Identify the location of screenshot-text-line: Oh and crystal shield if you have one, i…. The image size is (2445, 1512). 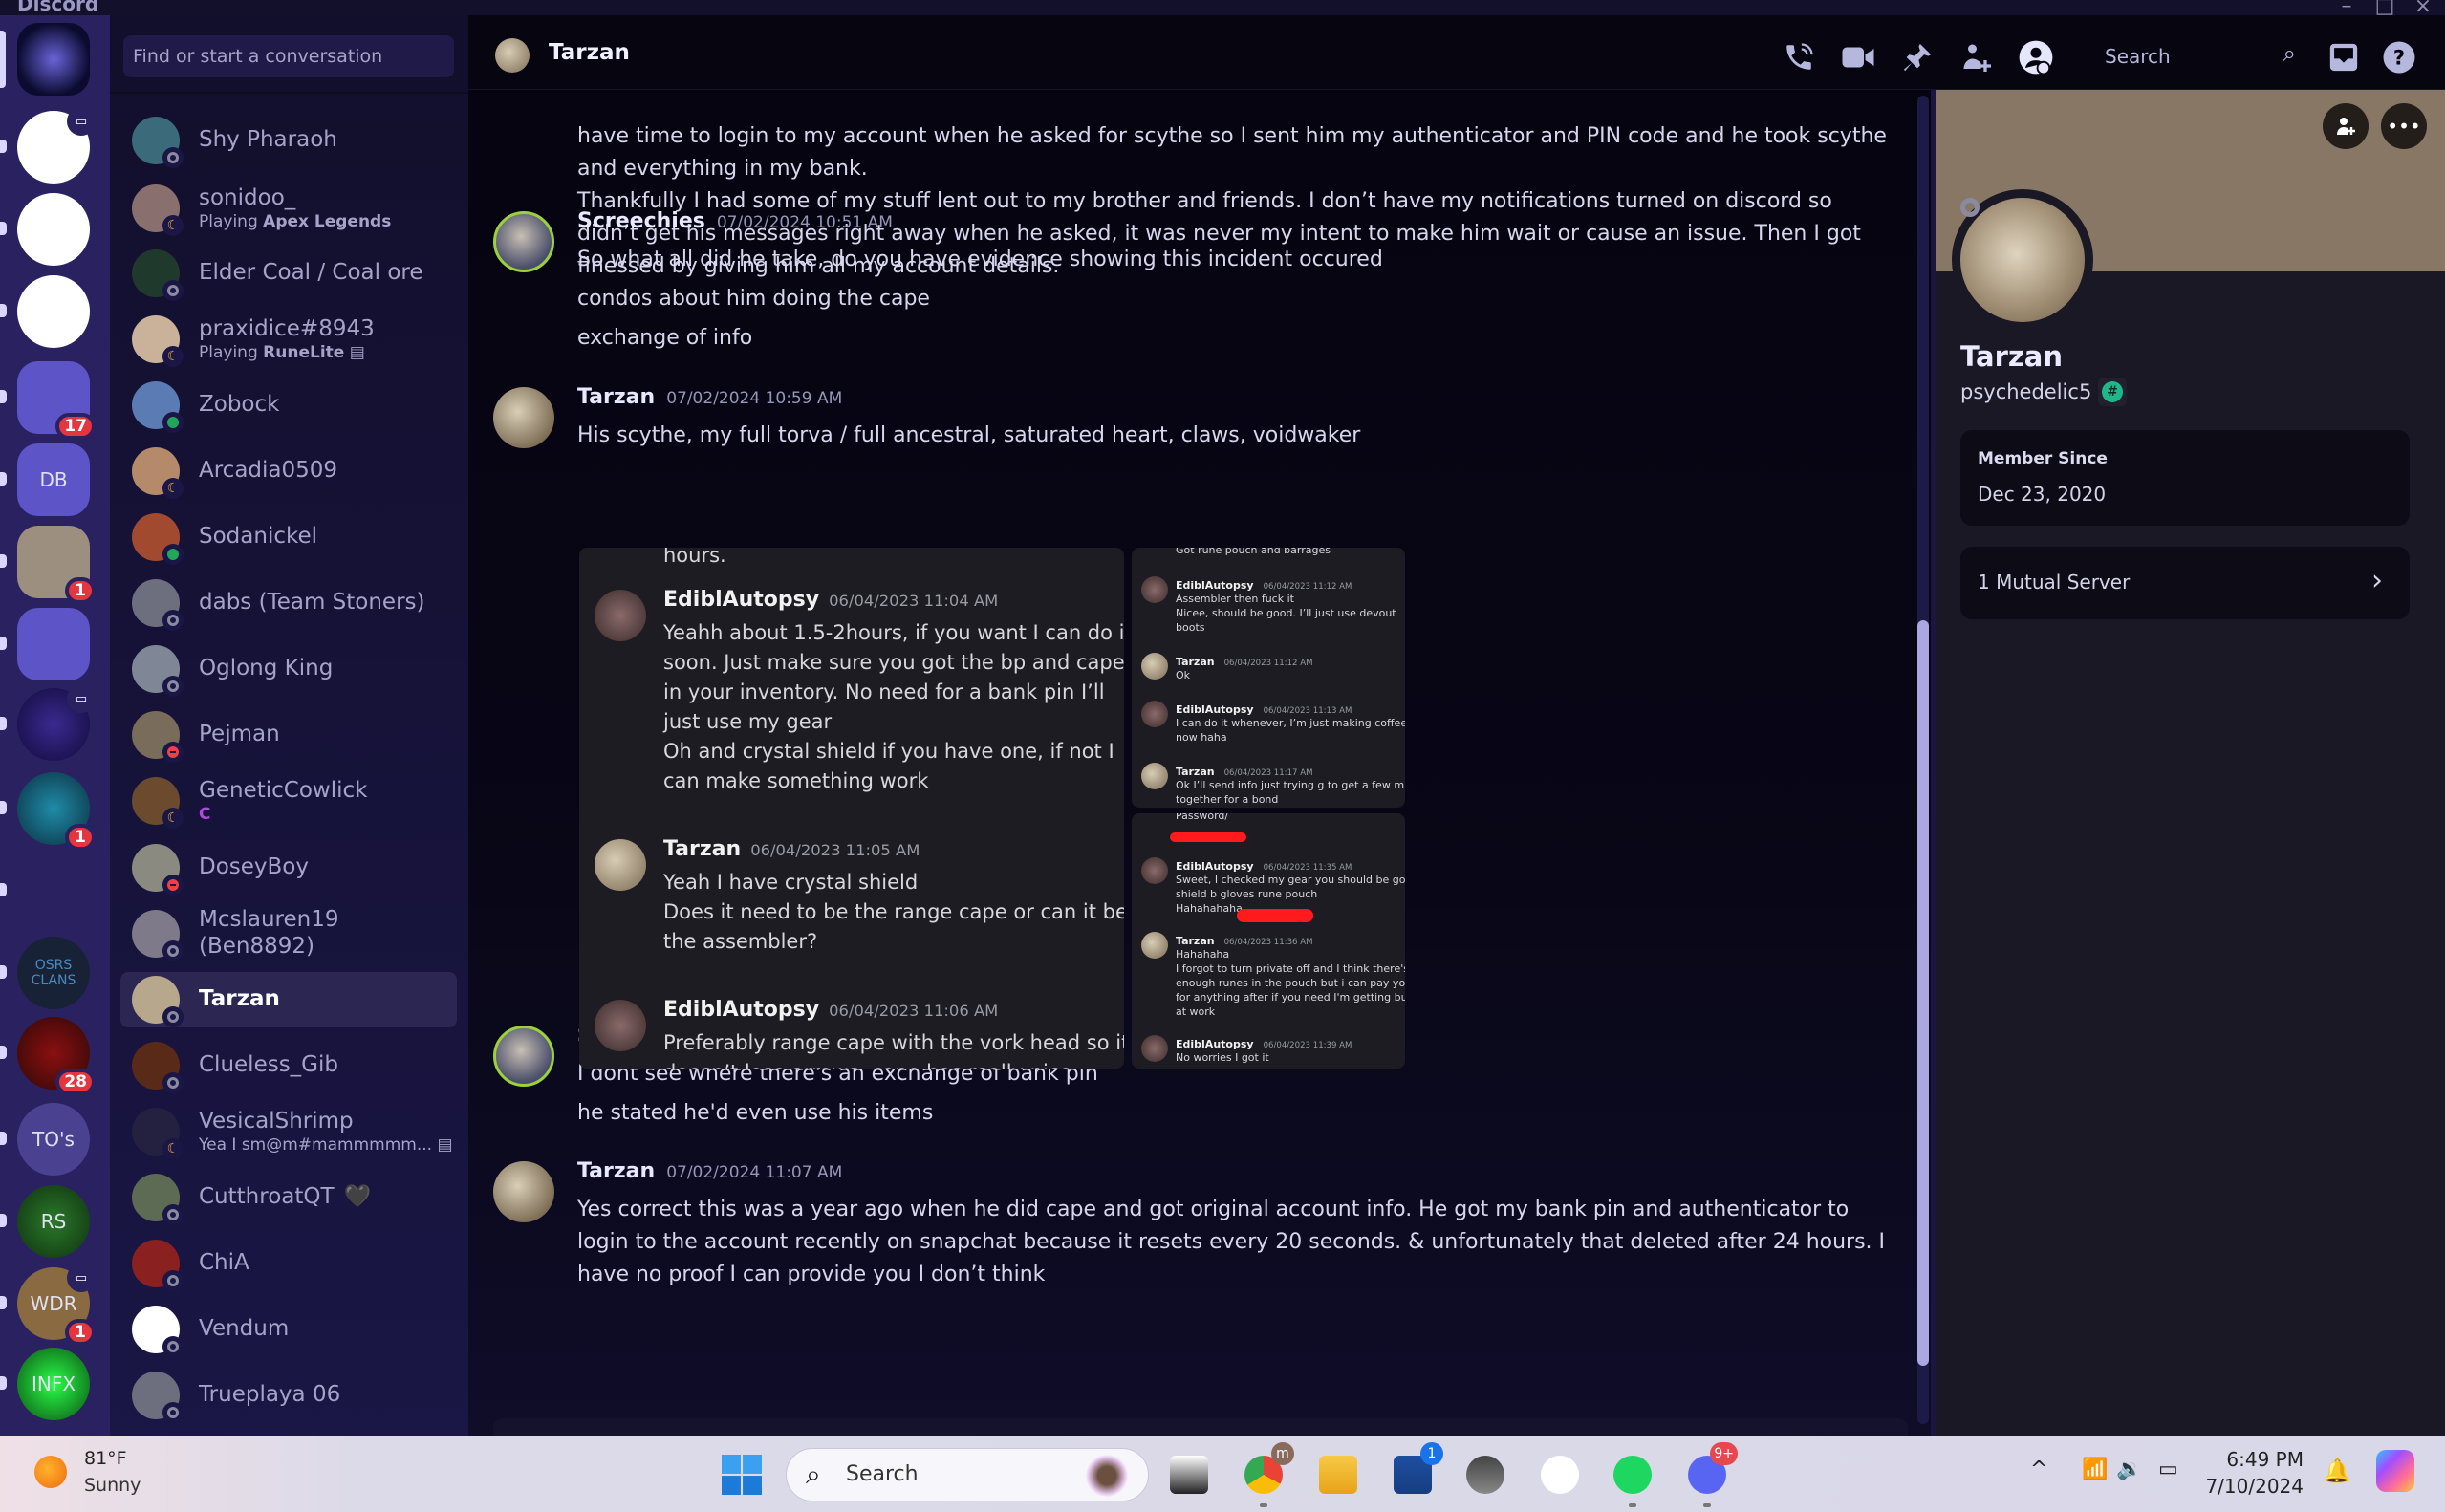
(889, 751).